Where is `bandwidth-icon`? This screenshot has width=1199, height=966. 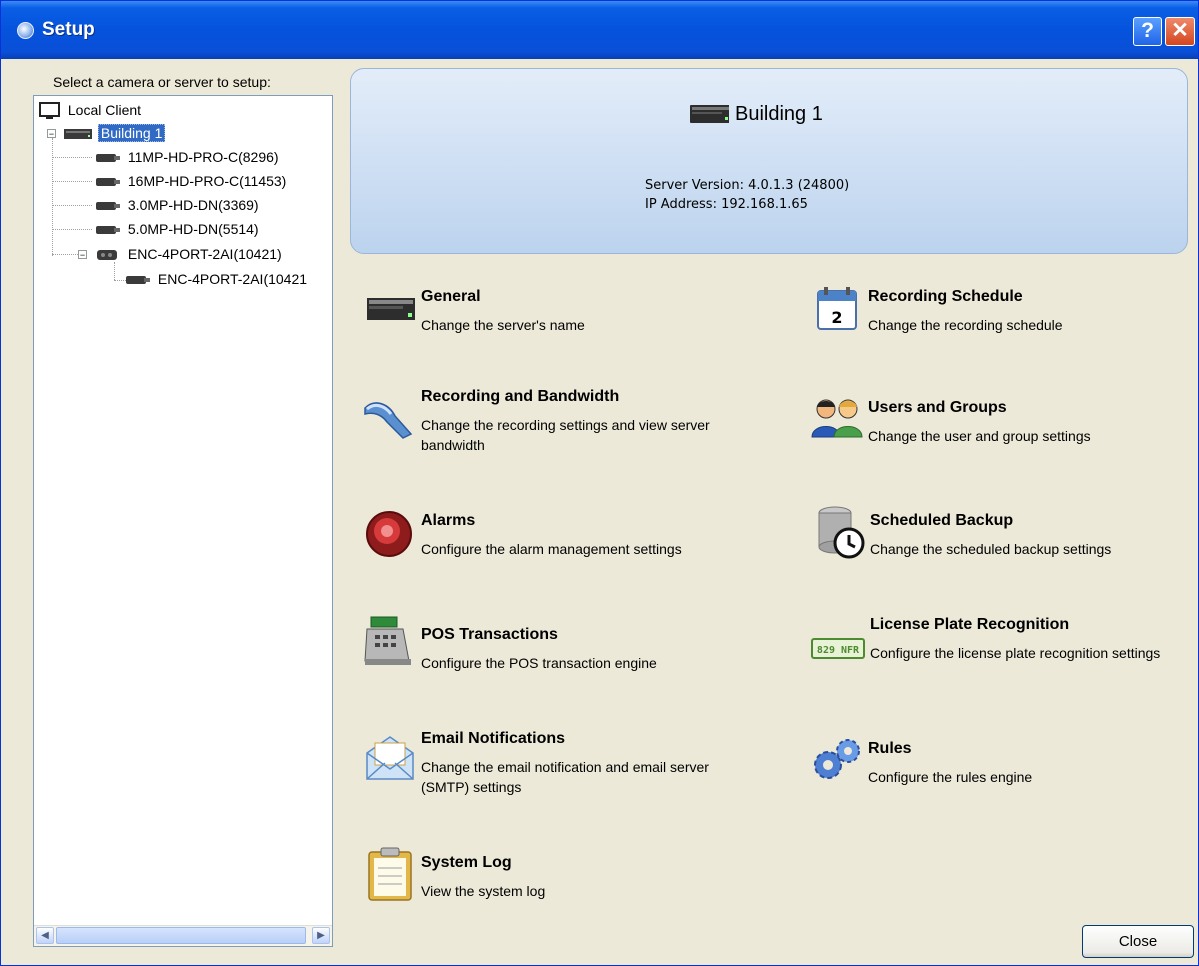 bandwidth-icon is located at coordinates (388, 420).